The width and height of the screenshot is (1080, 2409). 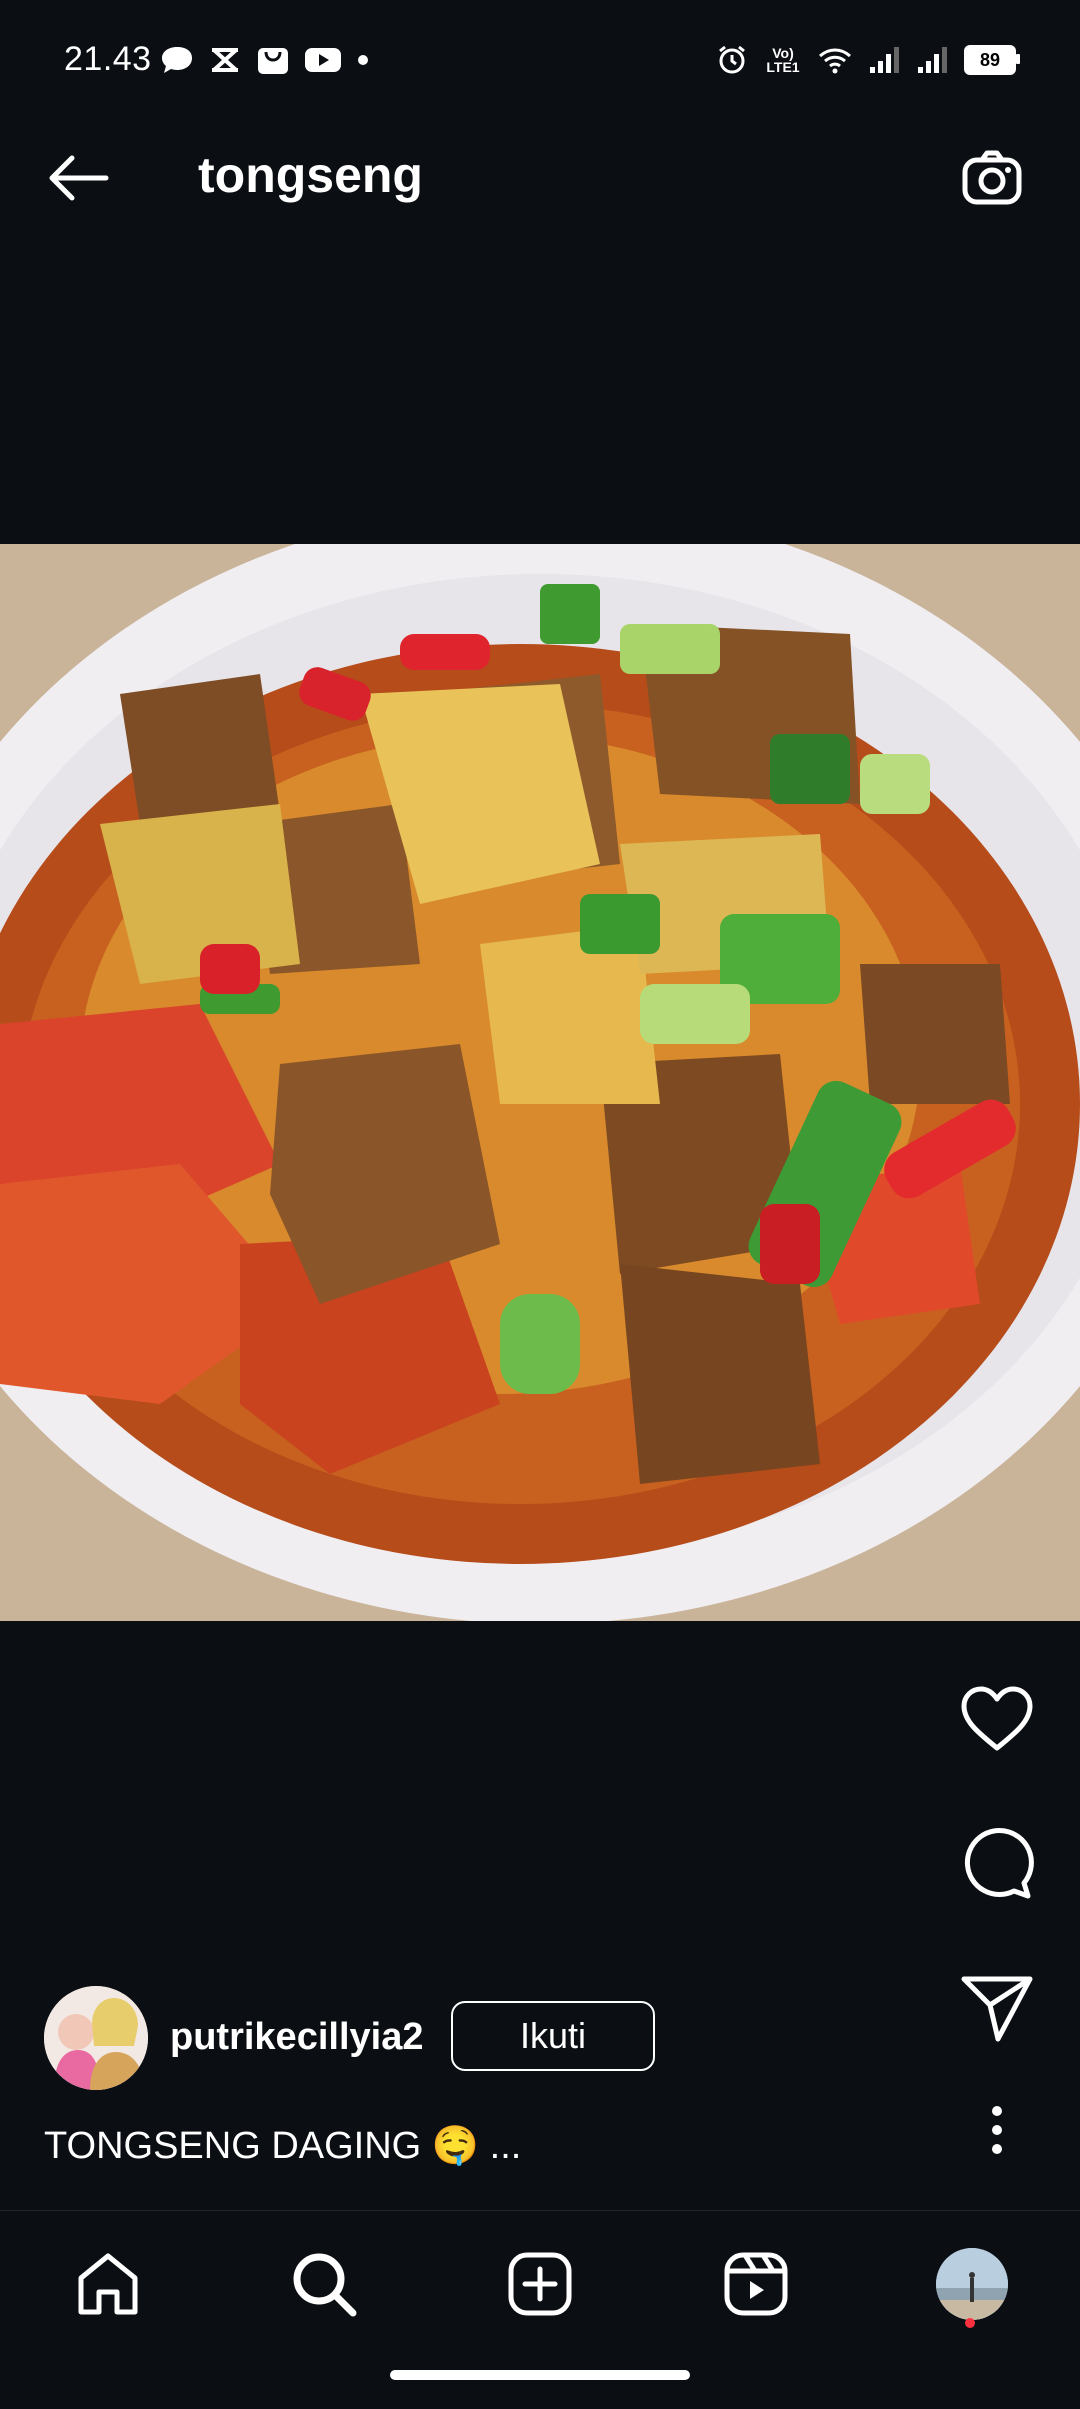 I want to click on author-avatar, so click(x=96, y=2038).